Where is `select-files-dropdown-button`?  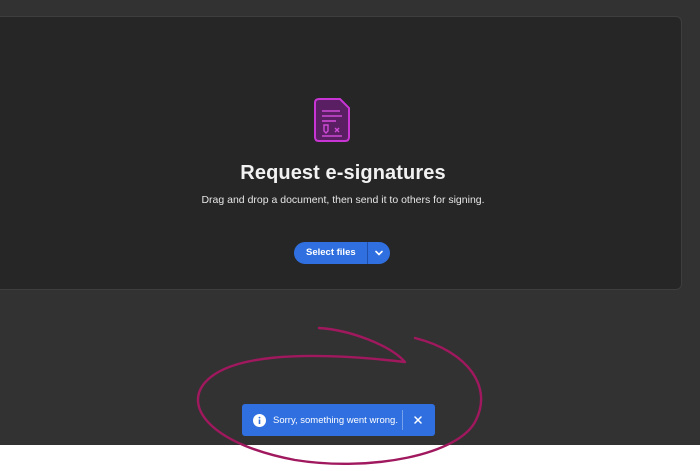 select-files-dropdown-button is located at coordinates (378, 253).